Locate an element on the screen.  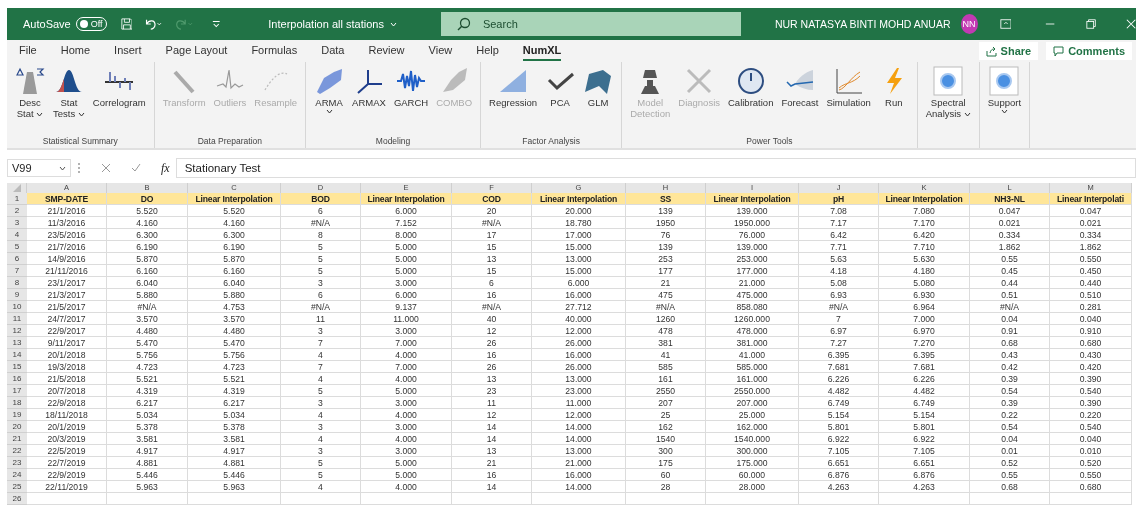
menu-tab: Formulas is located at coordinates (274, 51).